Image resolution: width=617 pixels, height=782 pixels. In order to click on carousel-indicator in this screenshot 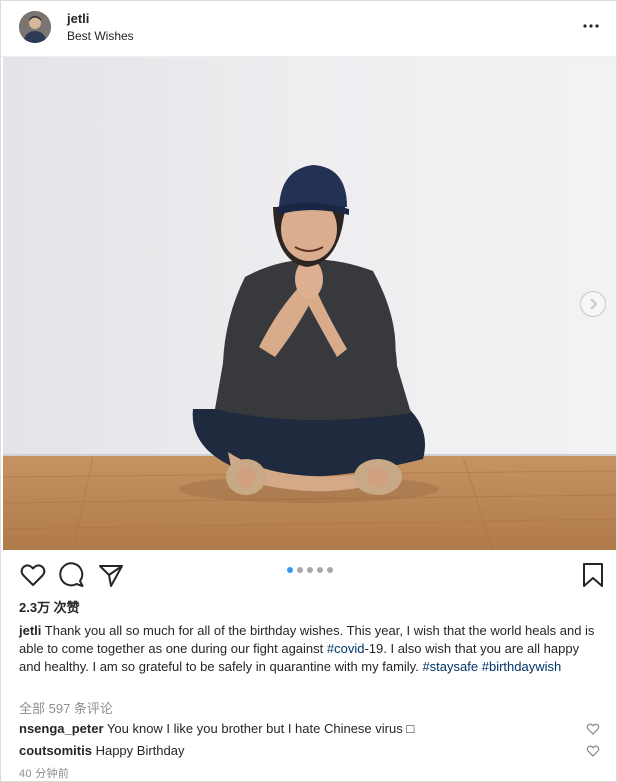, I will do `click(310, 570)`.